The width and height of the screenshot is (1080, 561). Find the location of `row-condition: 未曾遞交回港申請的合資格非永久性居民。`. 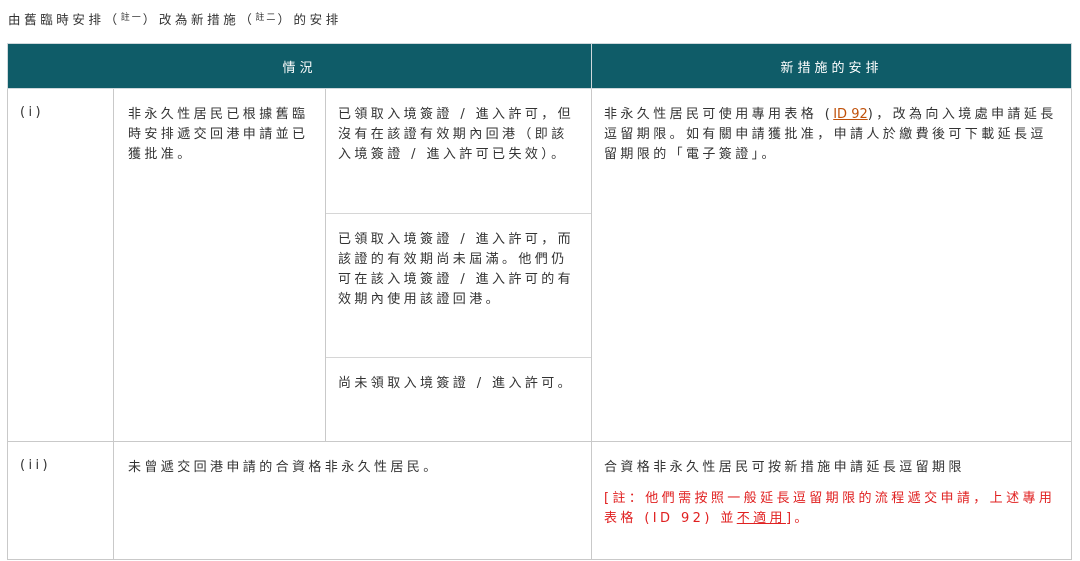

row-condition: 未曾遞交回港申請的合資格非永久性居民。 is located at coordinates (352, 500).